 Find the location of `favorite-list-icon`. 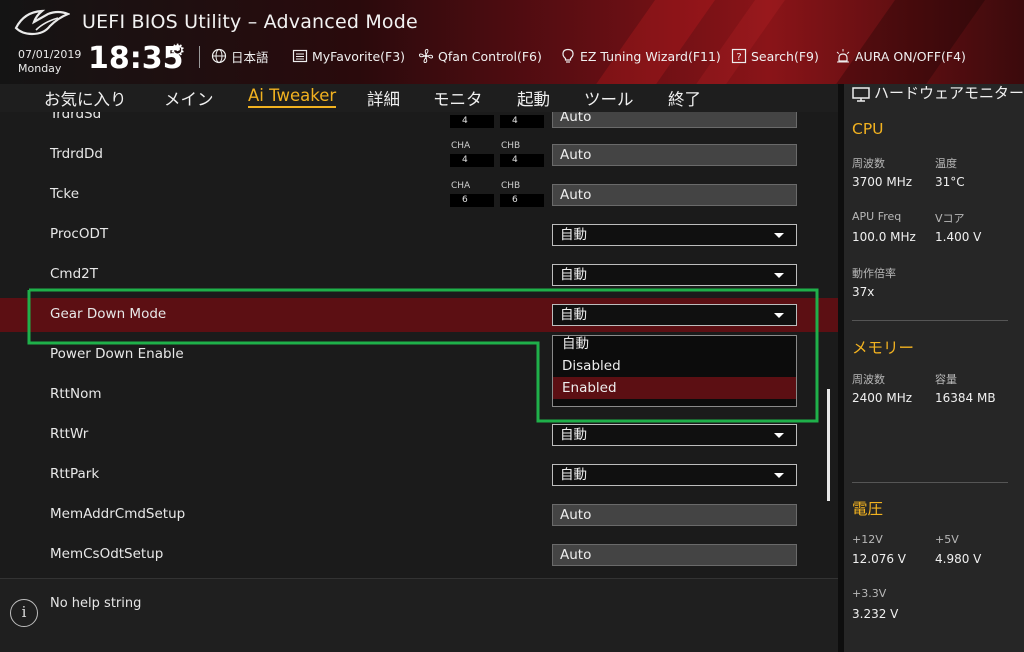

favorite-list-icon is located at coordinates (300, 56).